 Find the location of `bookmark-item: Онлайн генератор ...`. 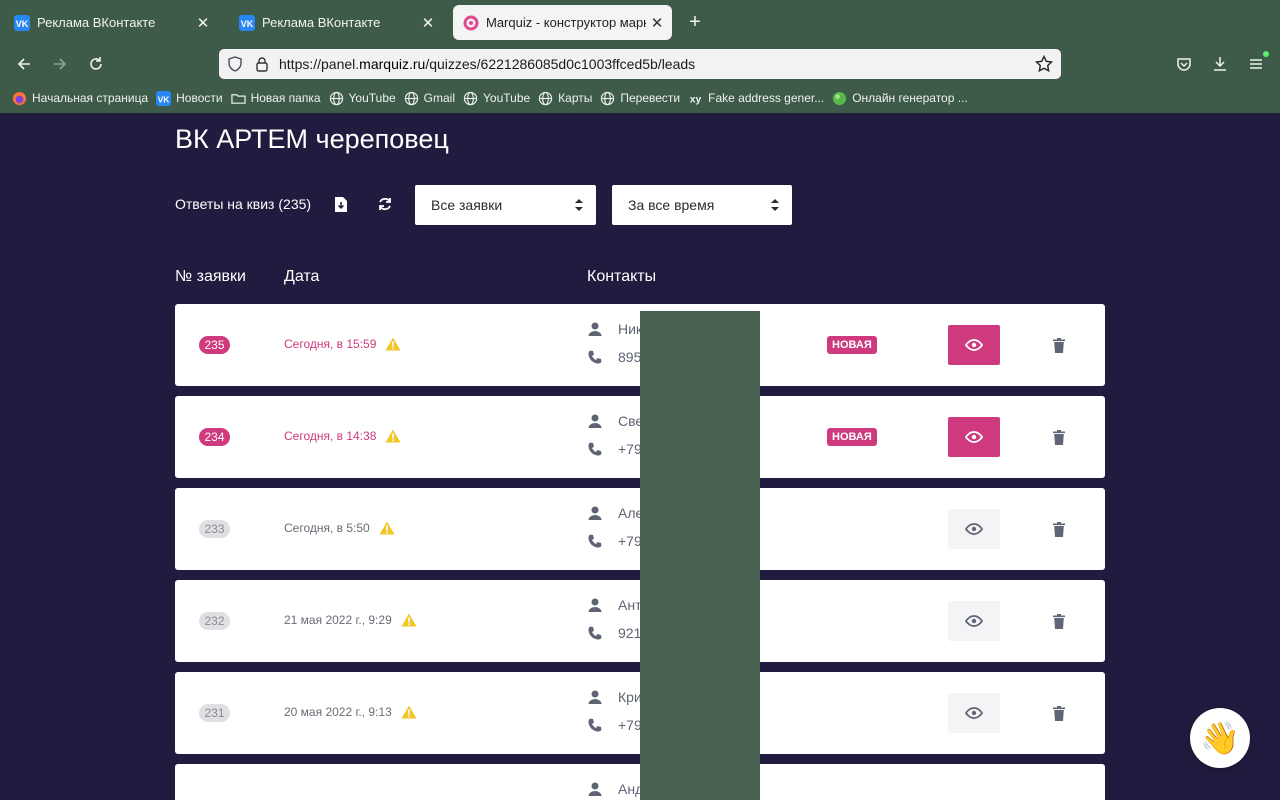

bookmark-item: Онлайн генератор ... is located at coordinates (900, 98).